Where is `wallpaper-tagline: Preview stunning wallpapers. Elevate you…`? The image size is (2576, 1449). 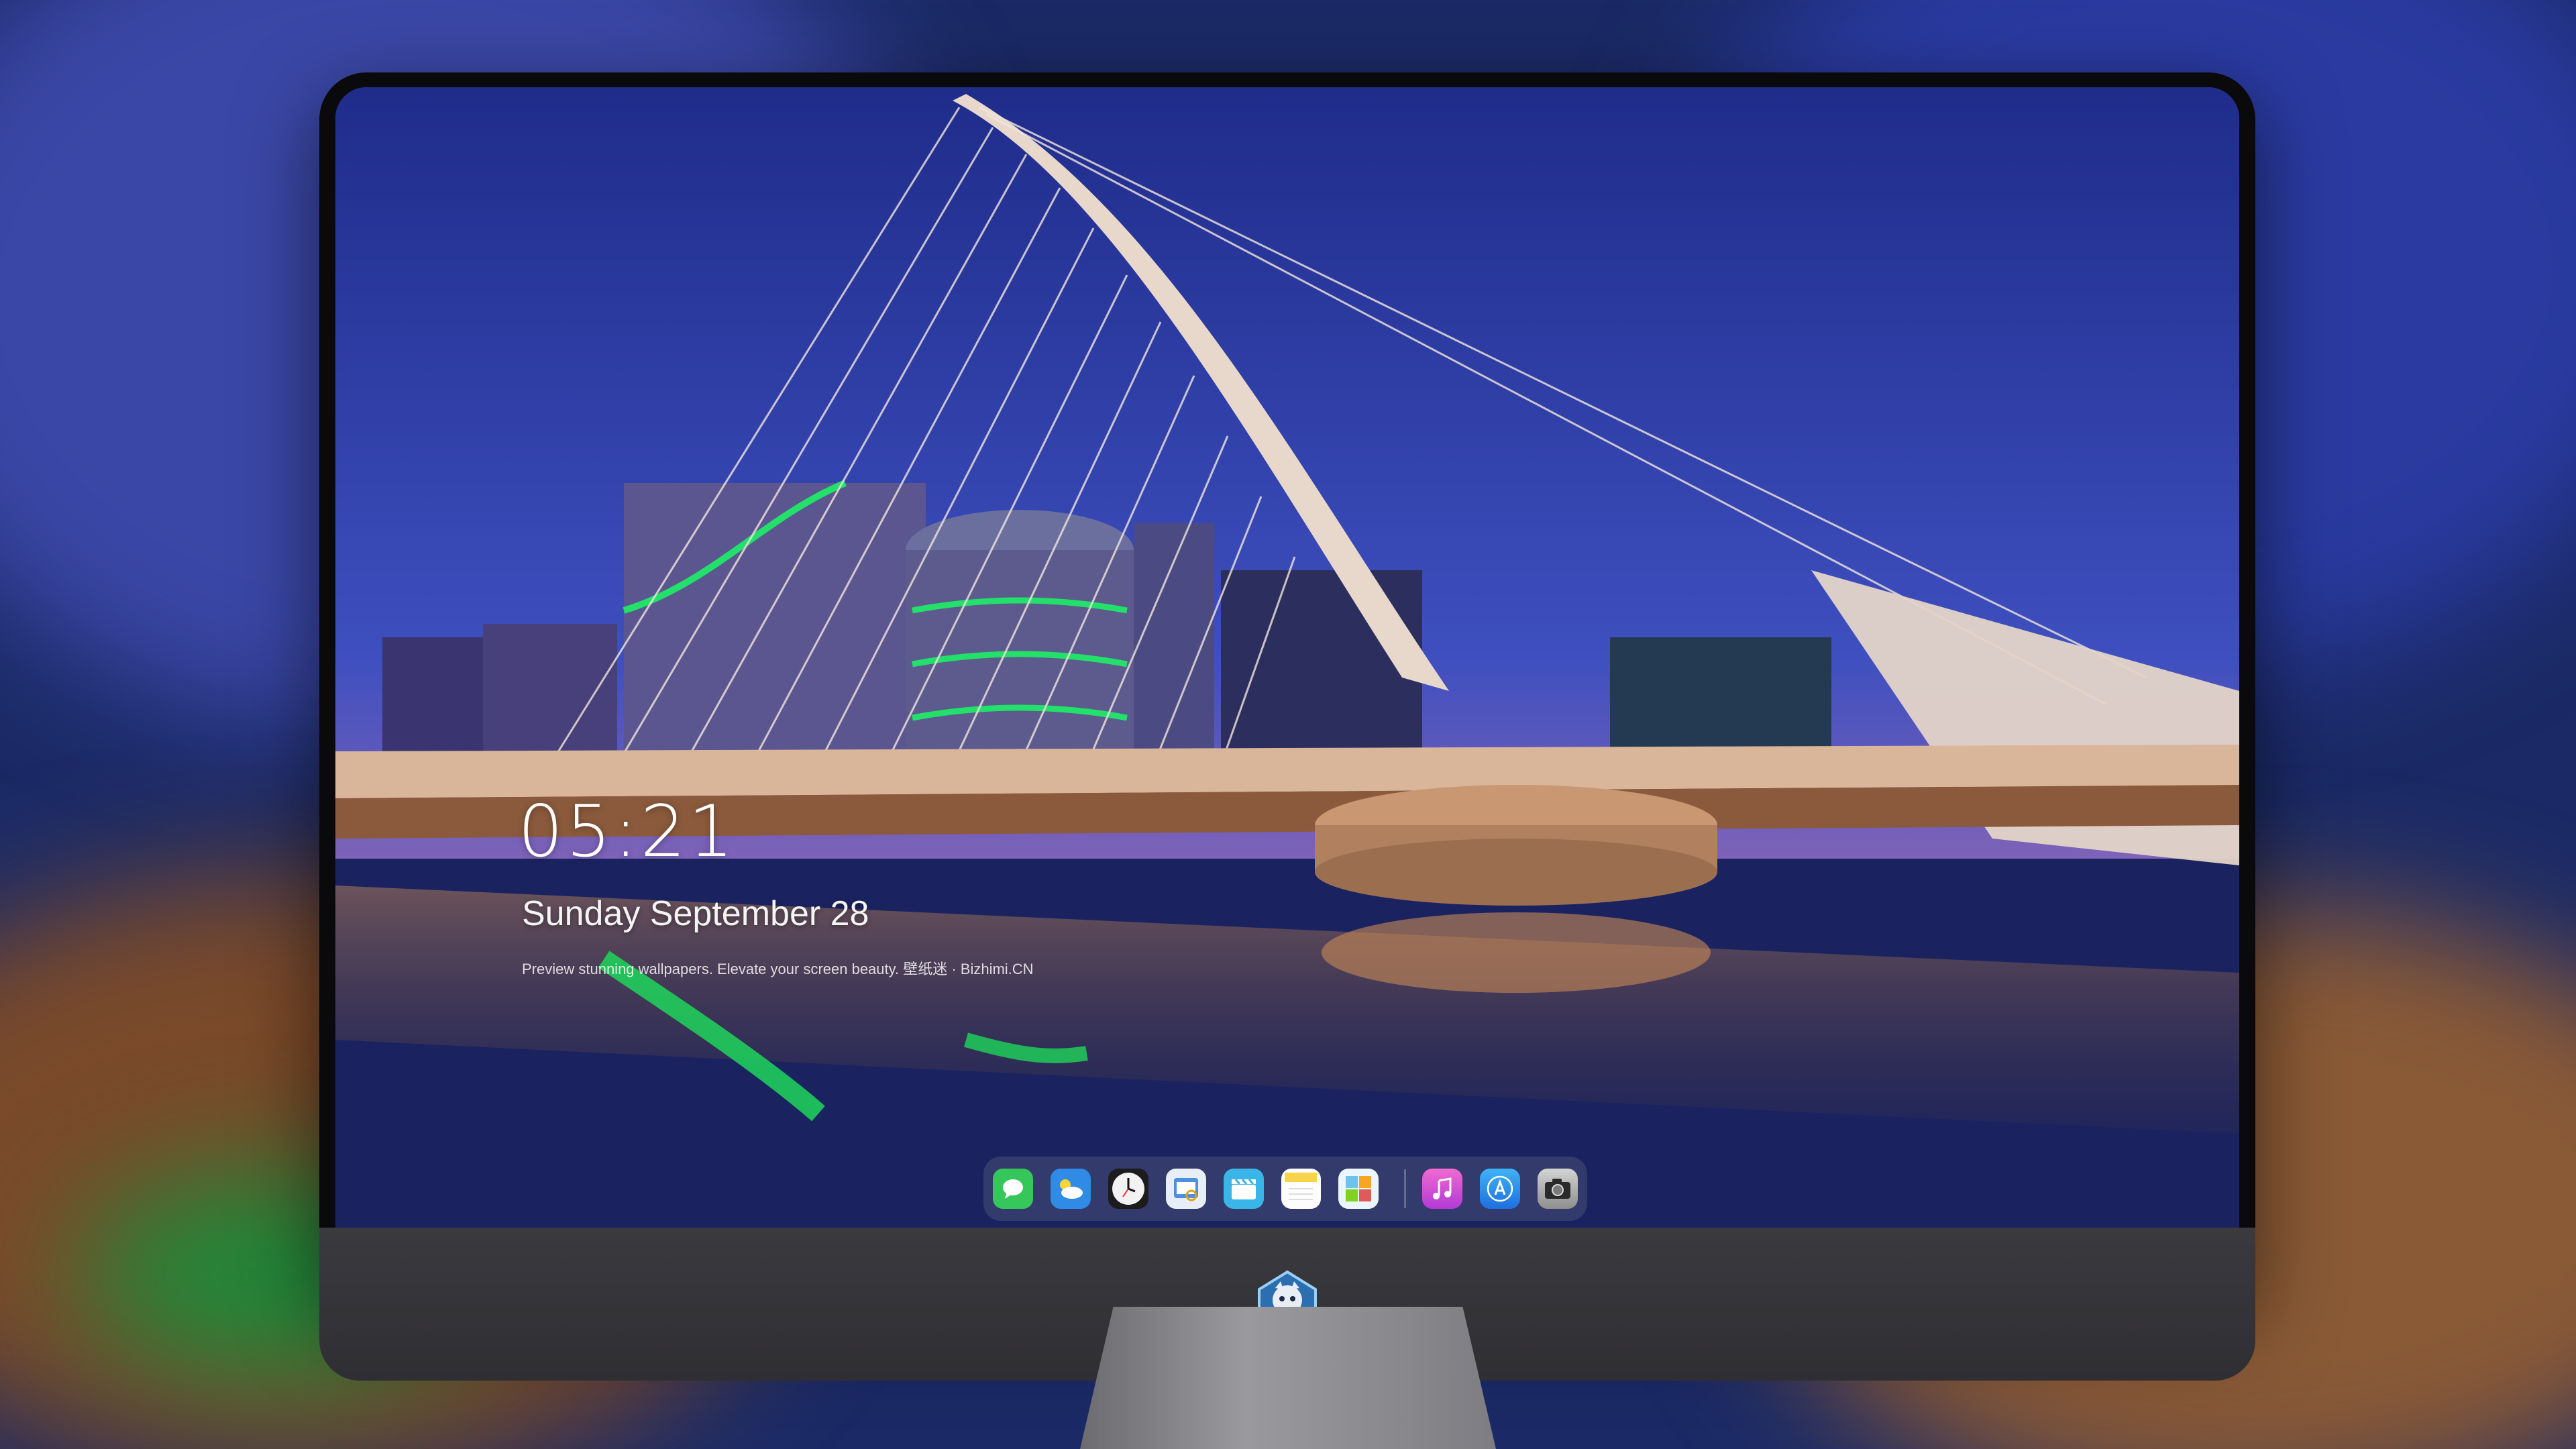
wallpaper-tagline: Preview stunning wallpapers. Elevate you… is located at coordinates (778, 969).